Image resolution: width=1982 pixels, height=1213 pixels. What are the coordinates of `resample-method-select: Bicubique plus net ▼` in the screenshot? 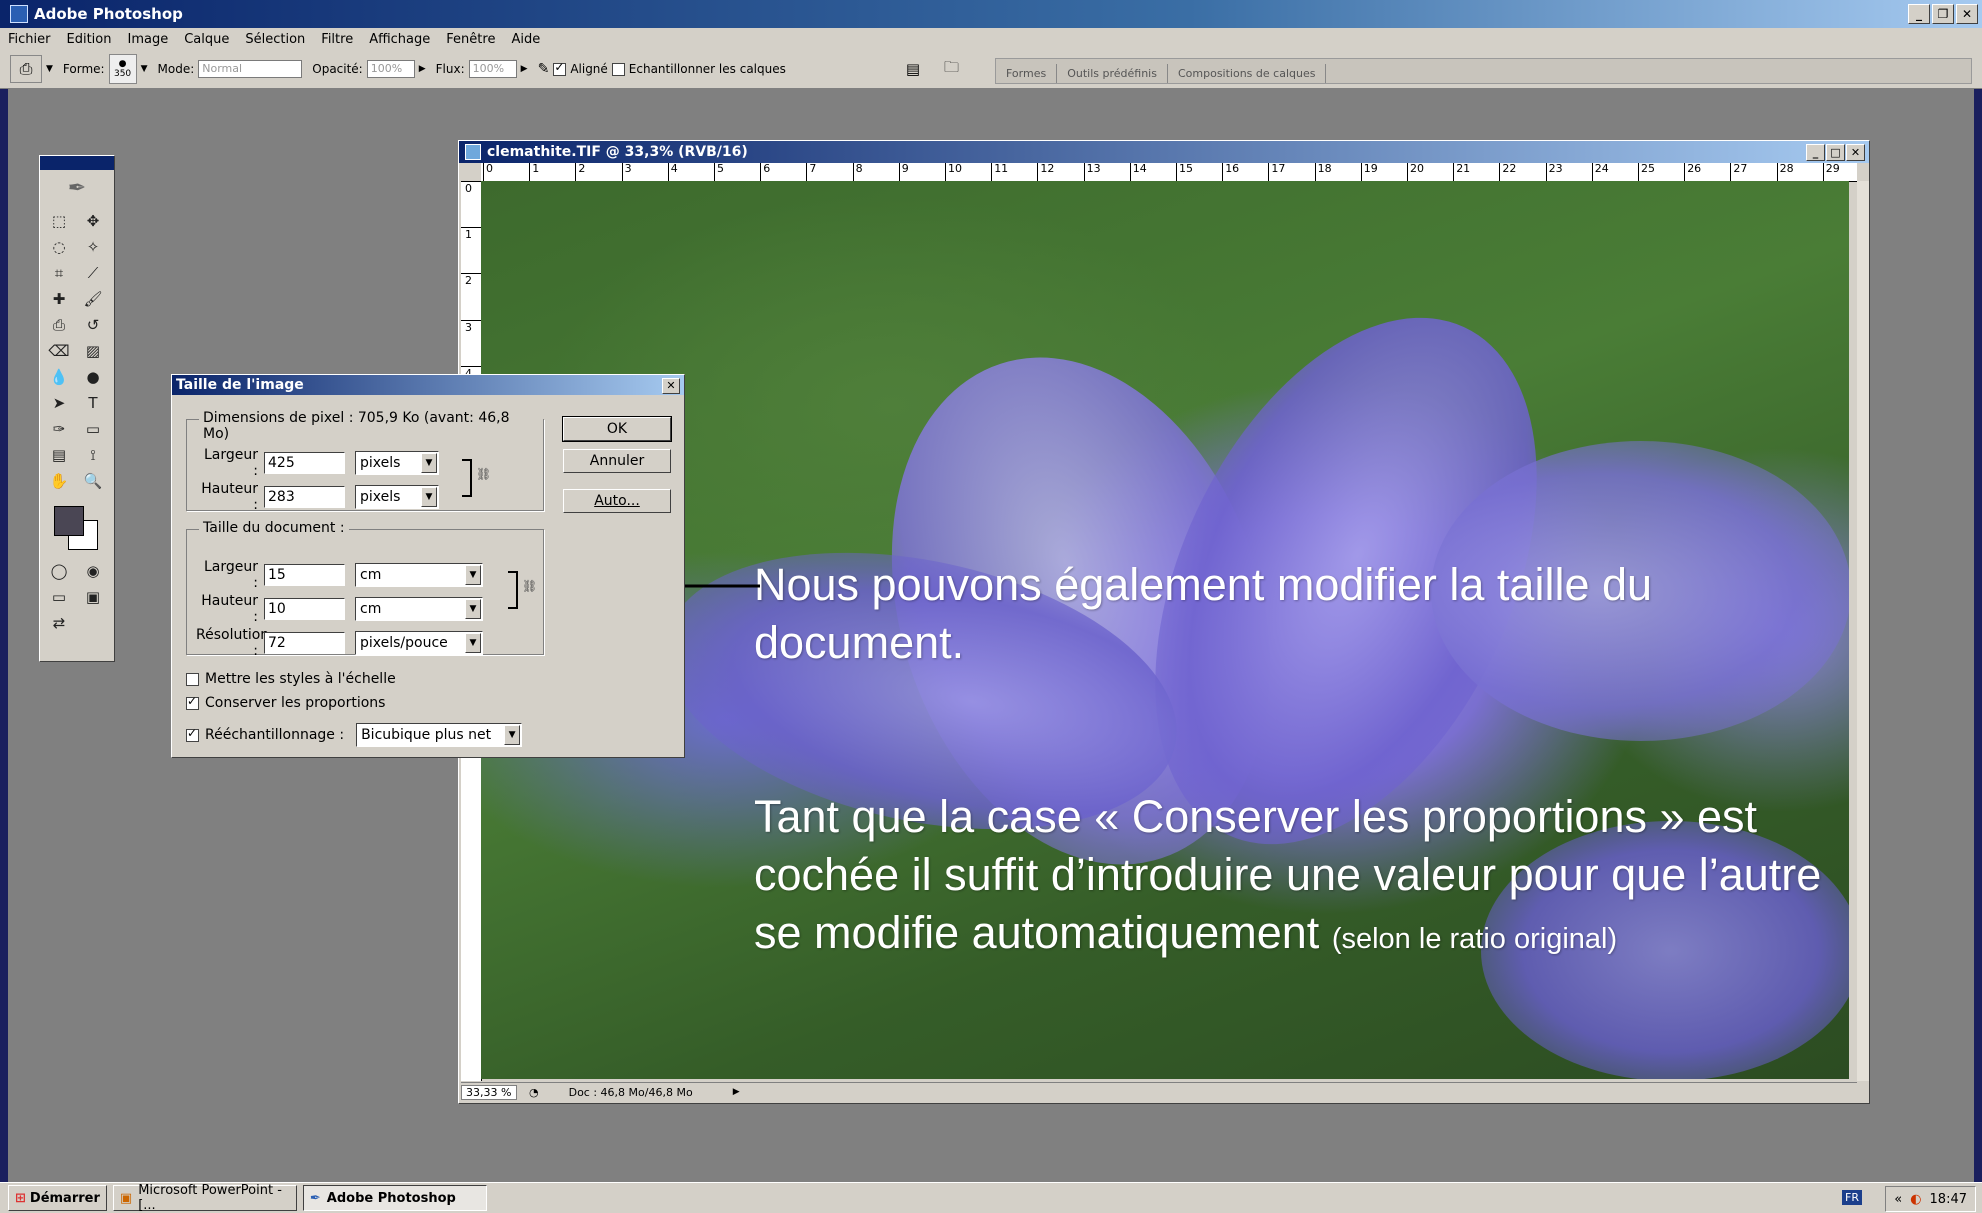 It's located at (439, 735).